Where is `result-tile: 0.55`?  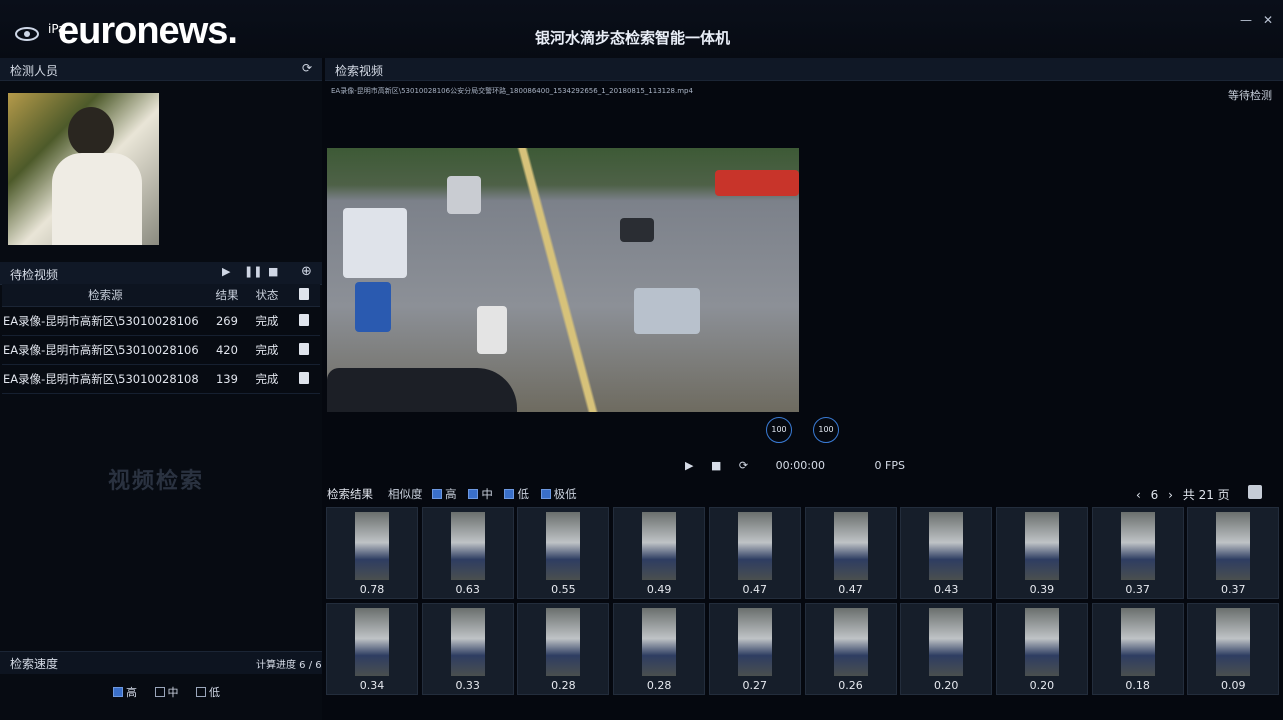
result-tile: 0.55 is located at coordinates (563, 553).